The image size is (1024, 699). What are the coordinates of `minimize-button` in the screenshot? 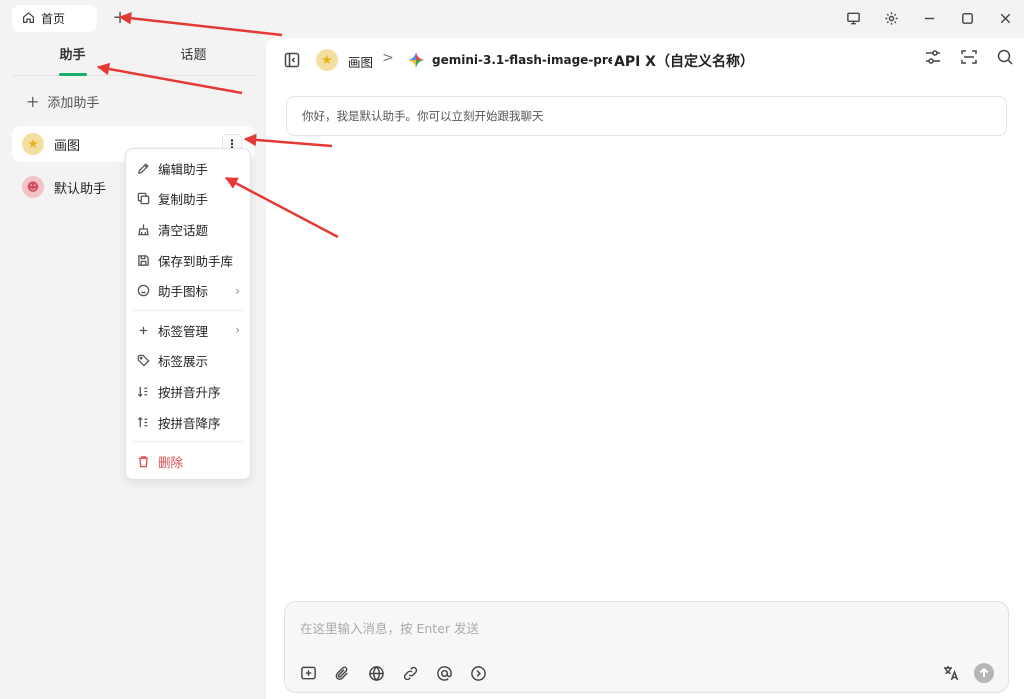 It's located at (929, 18).